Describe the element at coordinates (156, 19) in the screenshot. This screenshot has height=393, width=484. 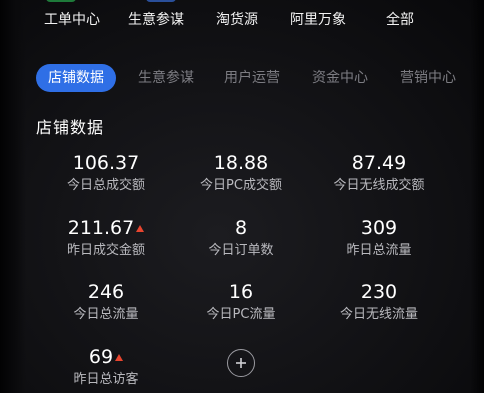
I see `quick-nav-item-business-advisor: 生意参谋` at that location.